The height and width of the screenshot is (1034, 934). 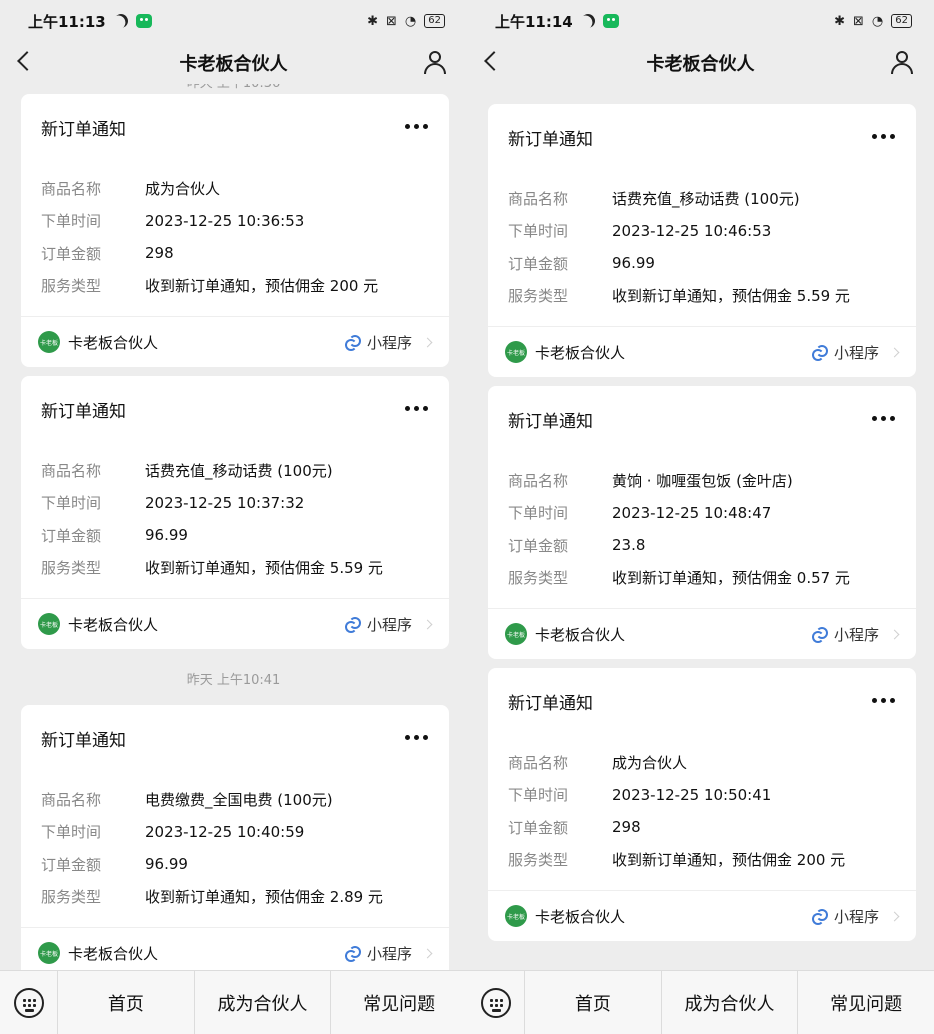 What do you see at coordinates (629, 545) in the screenshot?
I see `row-value: 23.8` at bounding box center [629, 545].